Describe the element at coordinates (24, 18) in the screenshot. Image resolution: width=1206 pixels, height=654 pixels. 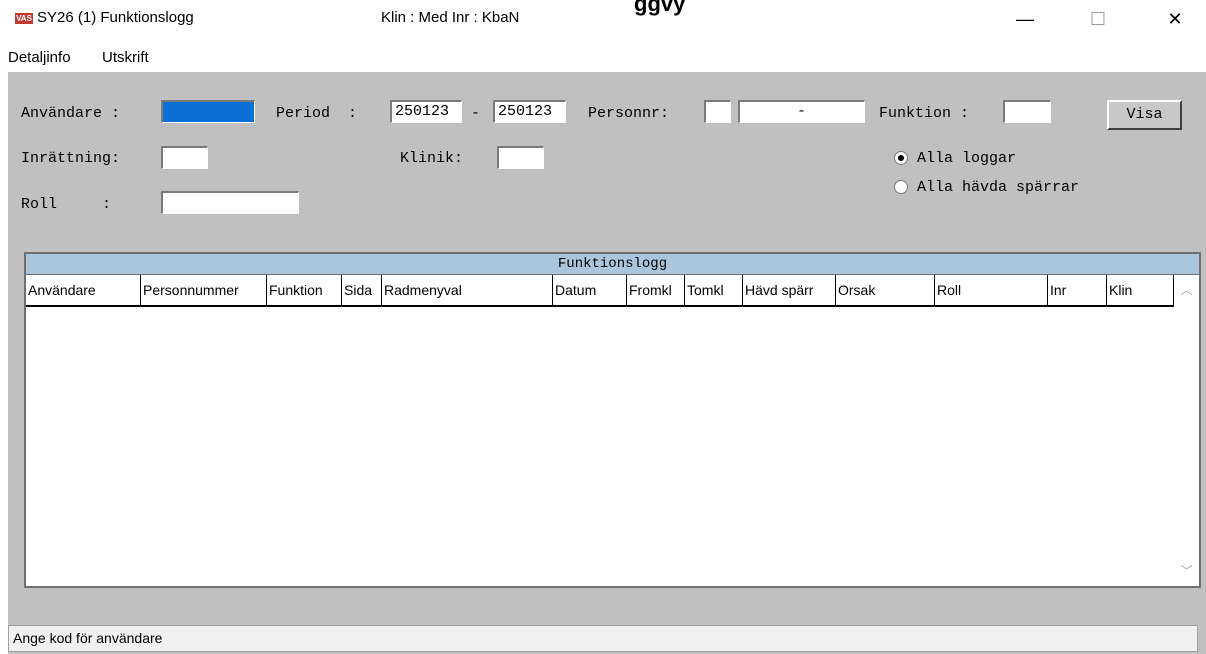
I see `app-icon: VAS` at that location.